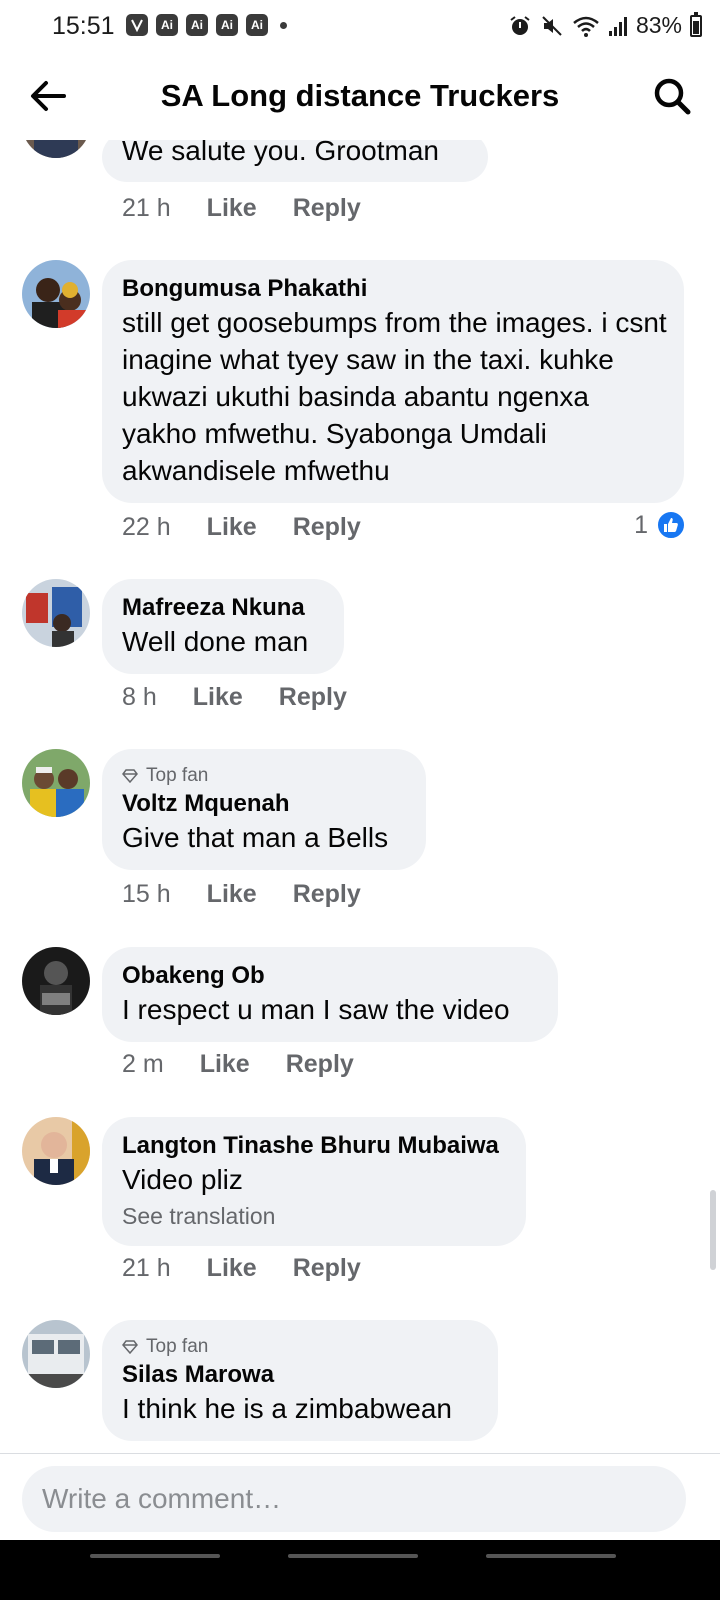 This screenshot has width=720, height=1600. I want to click on reaction-count: 1, so click(641, 524).